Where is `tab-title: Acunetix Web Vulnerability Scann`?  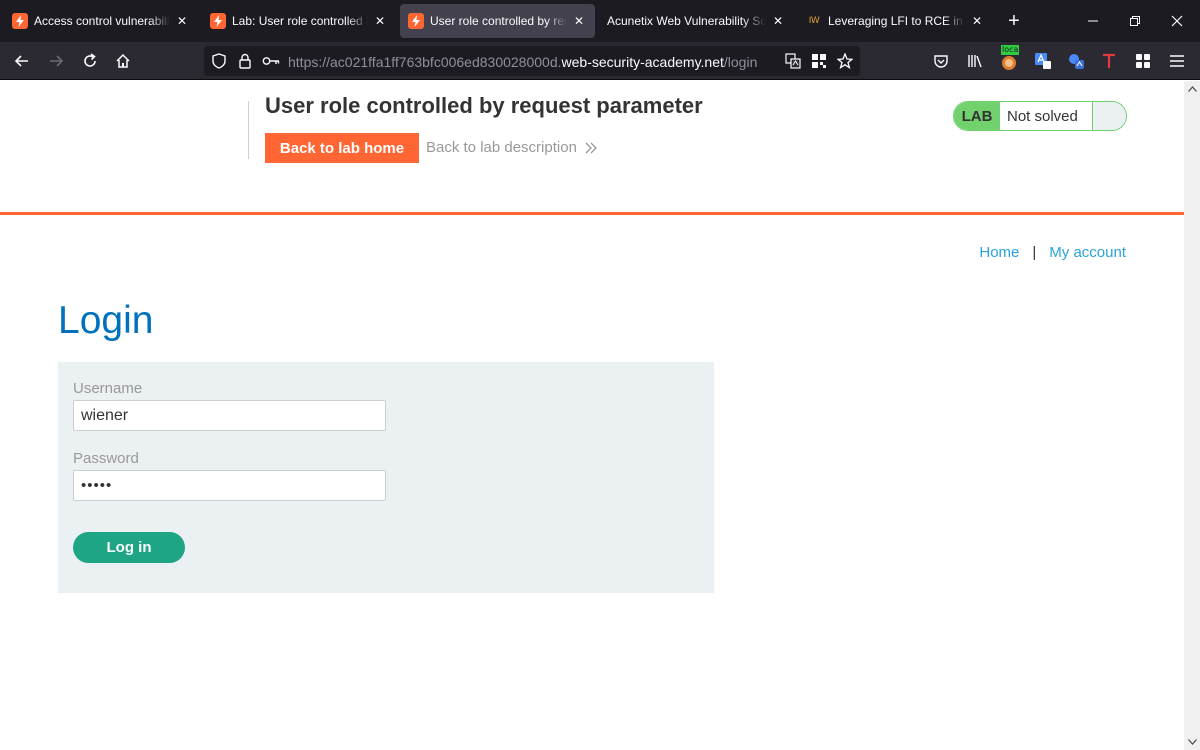
tab-title: Acunetix Web Vulnerability Scann is located at coordinates (686, 21).